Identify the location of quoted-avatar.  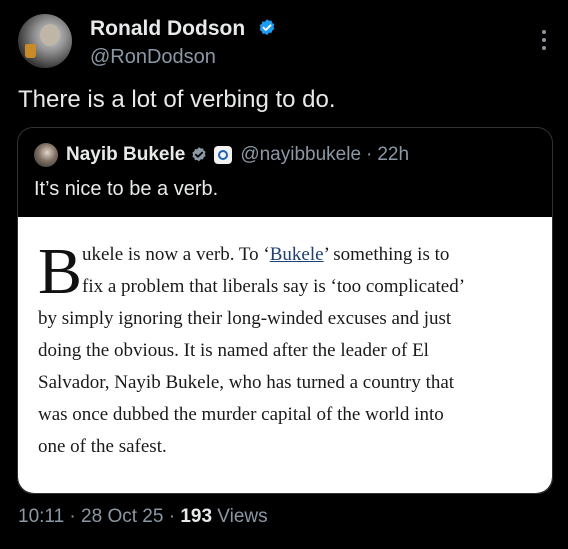
(46, 155).